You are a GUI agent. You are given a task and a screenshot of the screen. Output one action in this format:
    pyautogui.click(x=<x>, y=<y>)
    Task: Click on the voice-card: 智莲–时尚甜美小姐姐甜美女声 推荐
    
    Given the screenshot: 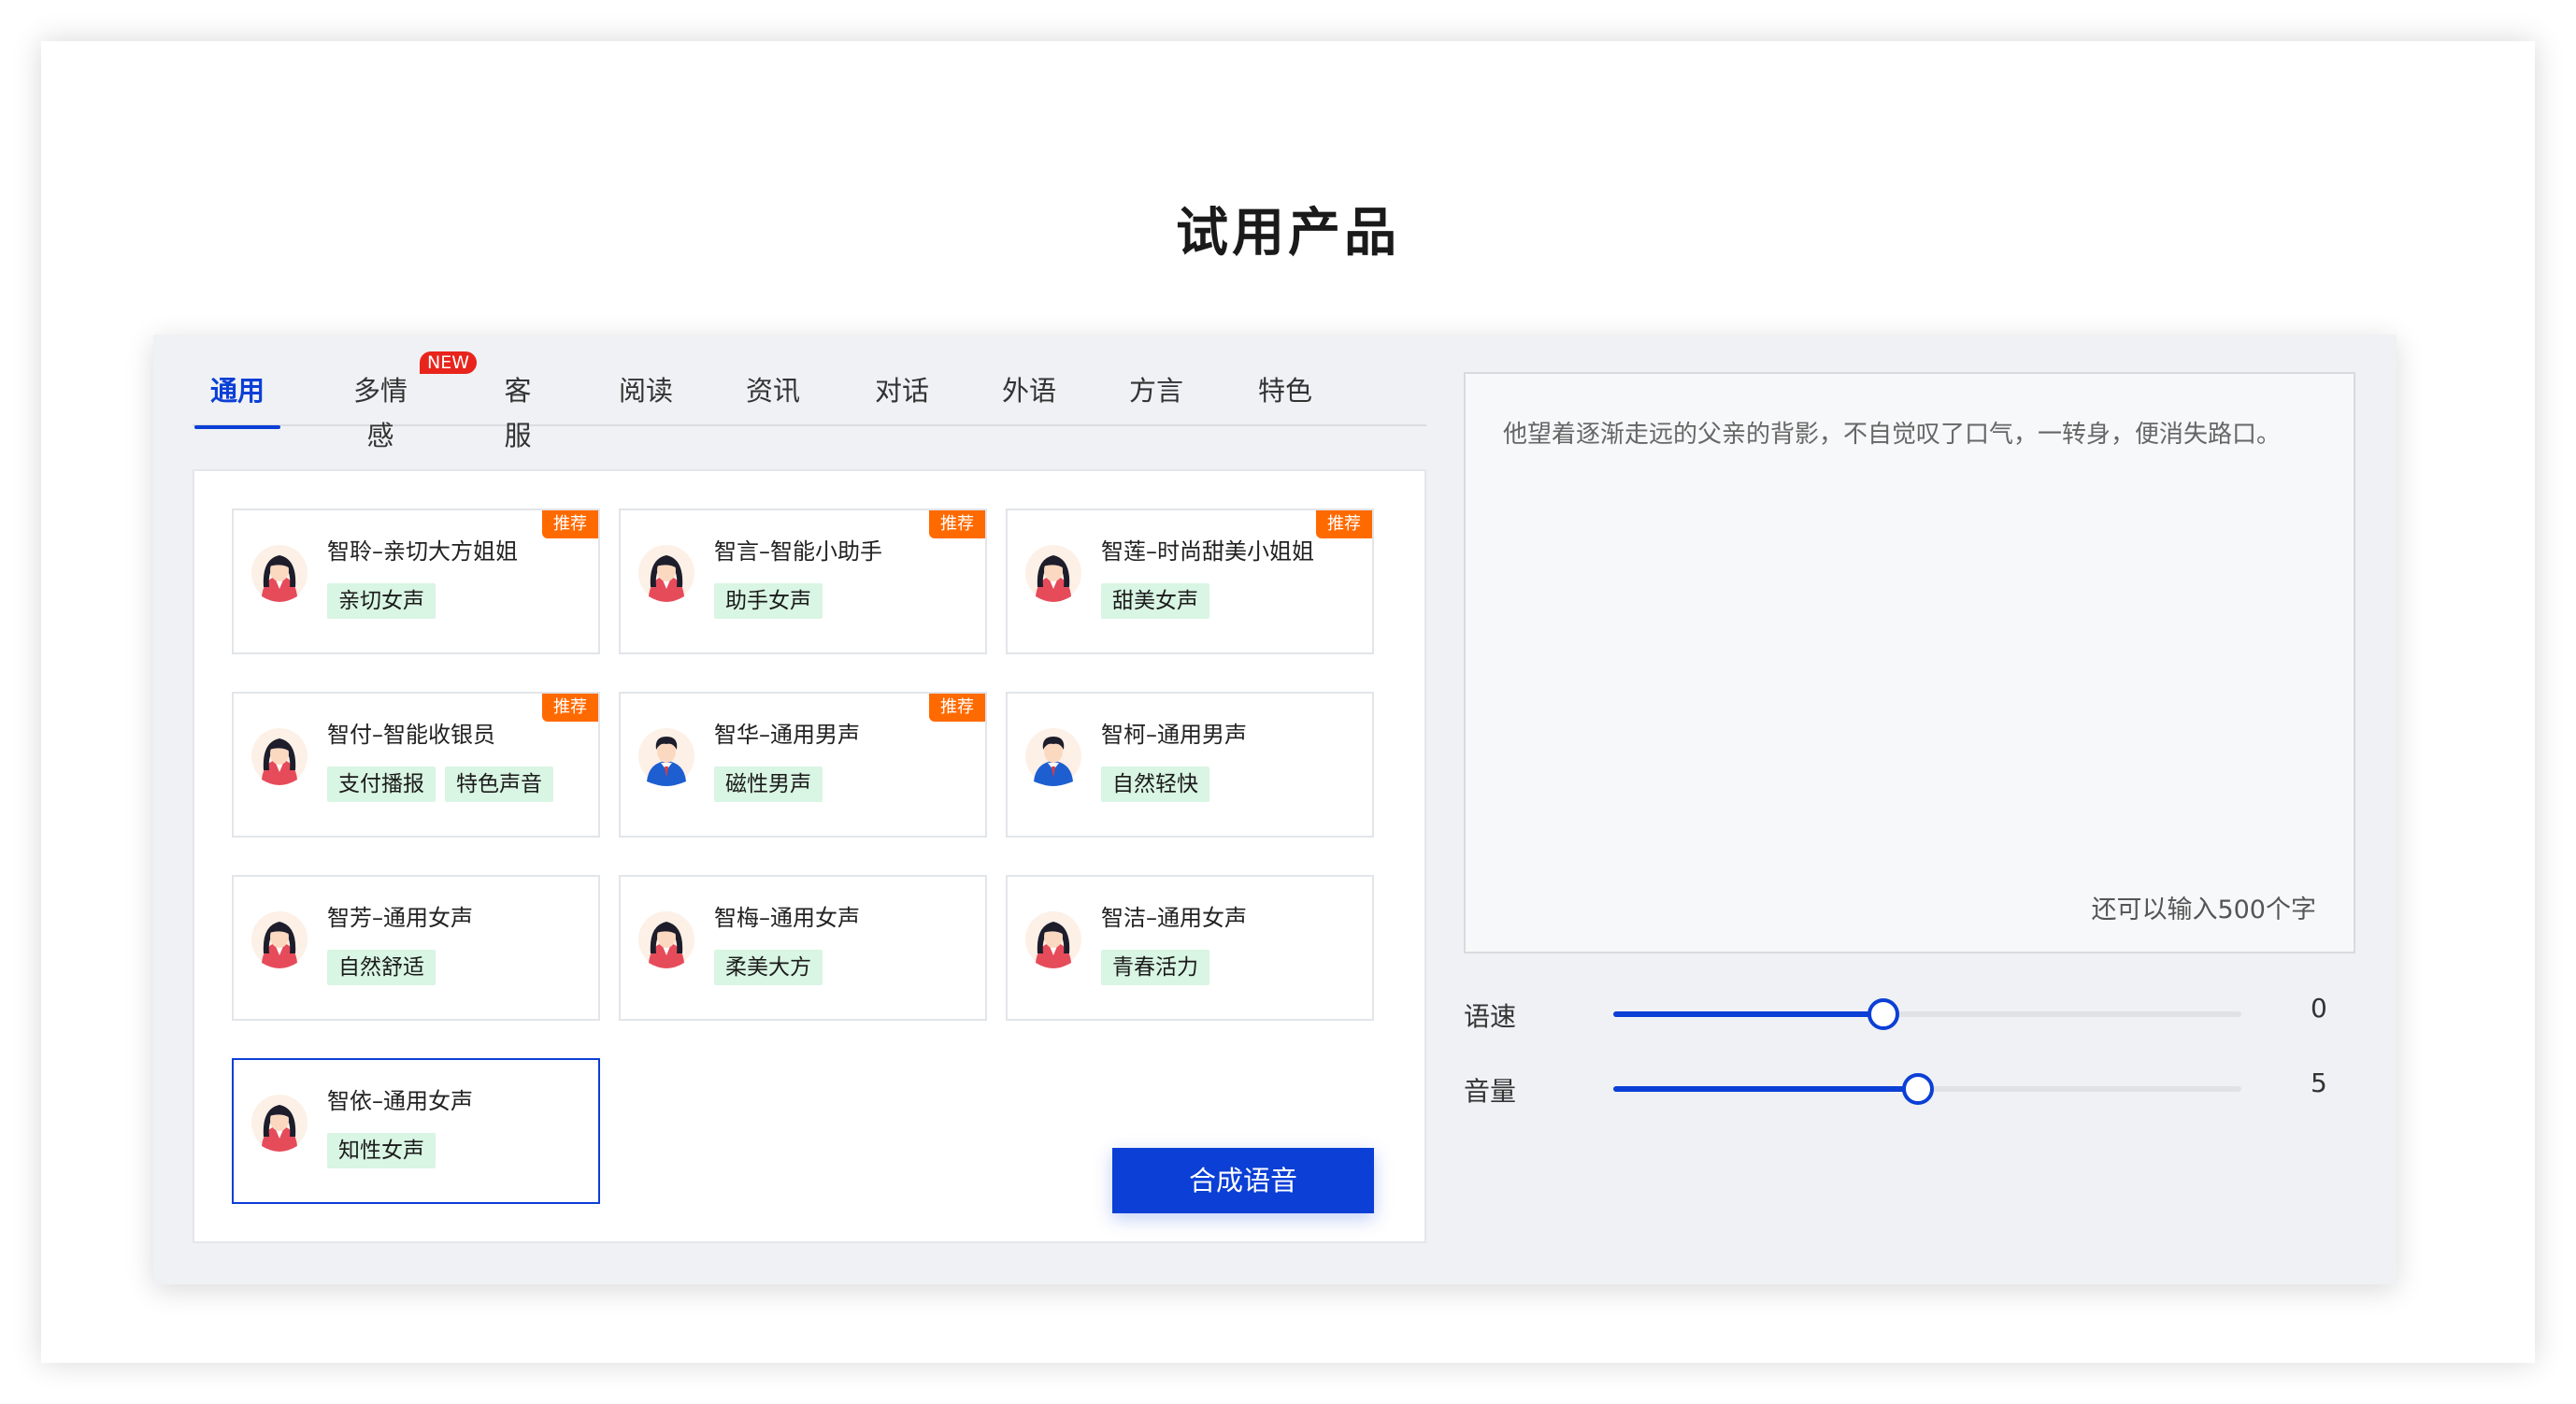 What is the action you would take?
    pyautogui.click(x=1190, y=581)
    